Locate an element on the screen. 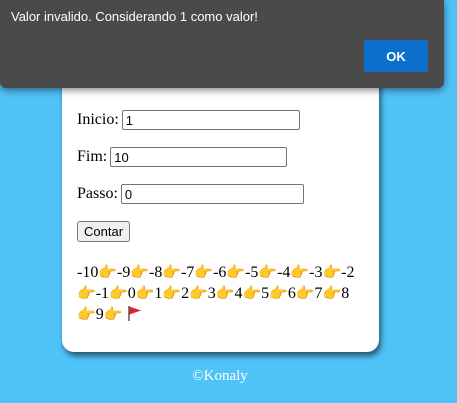 The width and height of the screenshot is (457, 403). count-number: 7 is located at coordinates (318, 293).